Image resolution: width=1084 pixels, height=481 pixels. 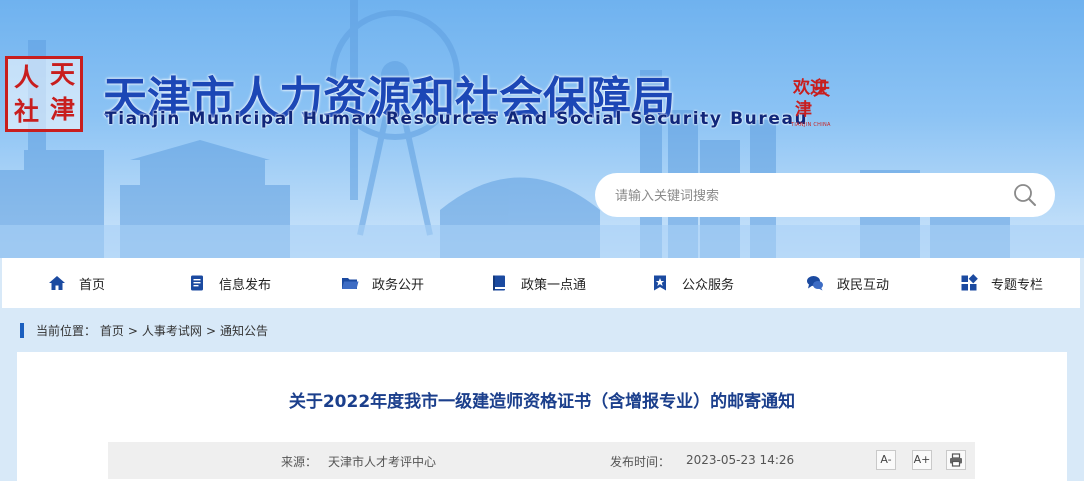 I want to click on seal-char: 天, so click(x=821, y=90).